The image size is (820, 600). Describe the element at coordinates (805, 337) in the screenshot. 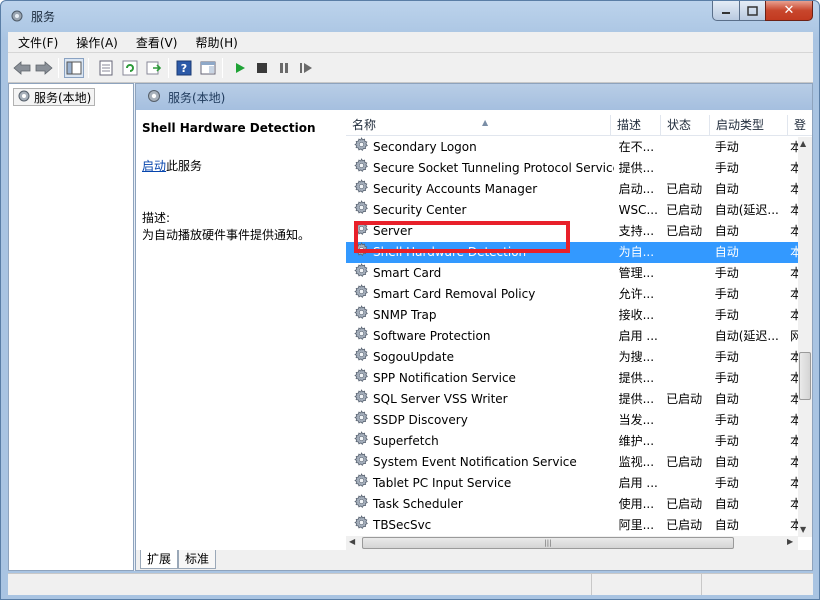

I see `vertical-scrollbar: ▲ ▼` at that location.